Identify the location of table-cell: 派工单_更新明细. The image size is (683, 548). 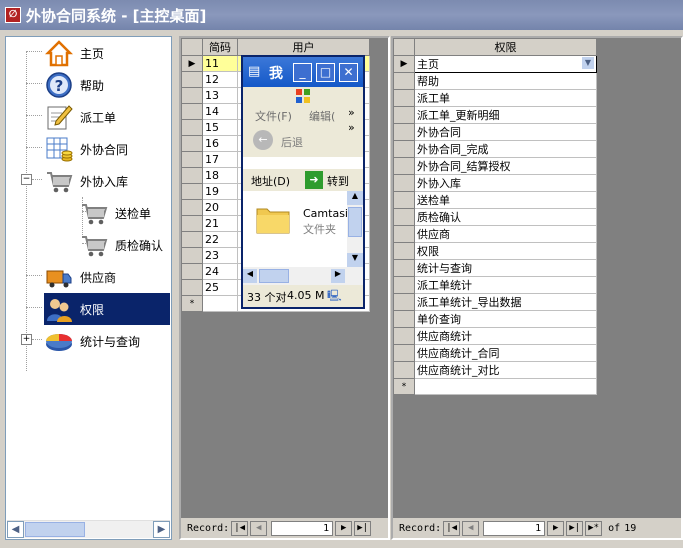
(505, 115).